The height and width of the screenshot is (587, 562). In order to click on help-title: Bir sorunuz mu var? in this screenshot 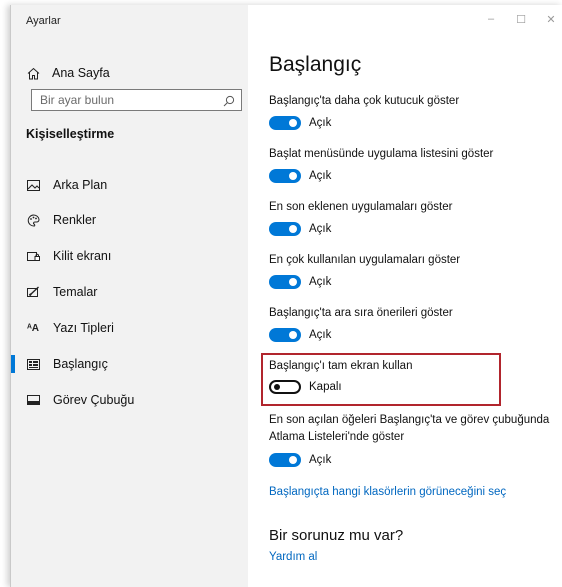, I will do `click(336, 535)`.